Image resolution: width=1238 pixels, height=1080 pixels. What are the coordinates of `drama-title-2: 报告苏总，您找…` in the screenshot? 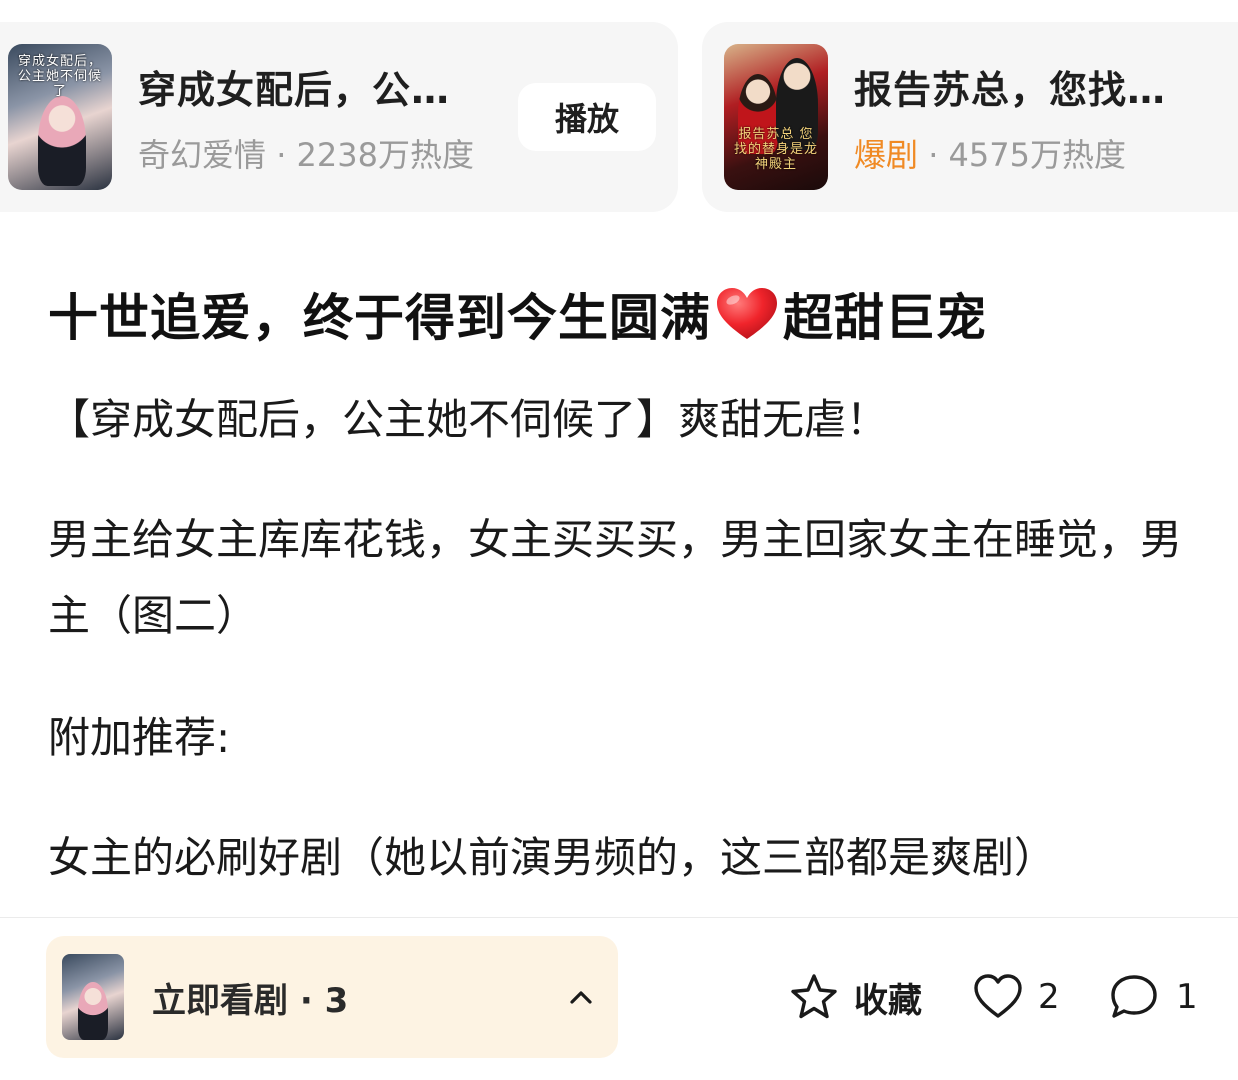 It's located at (1010, 89).